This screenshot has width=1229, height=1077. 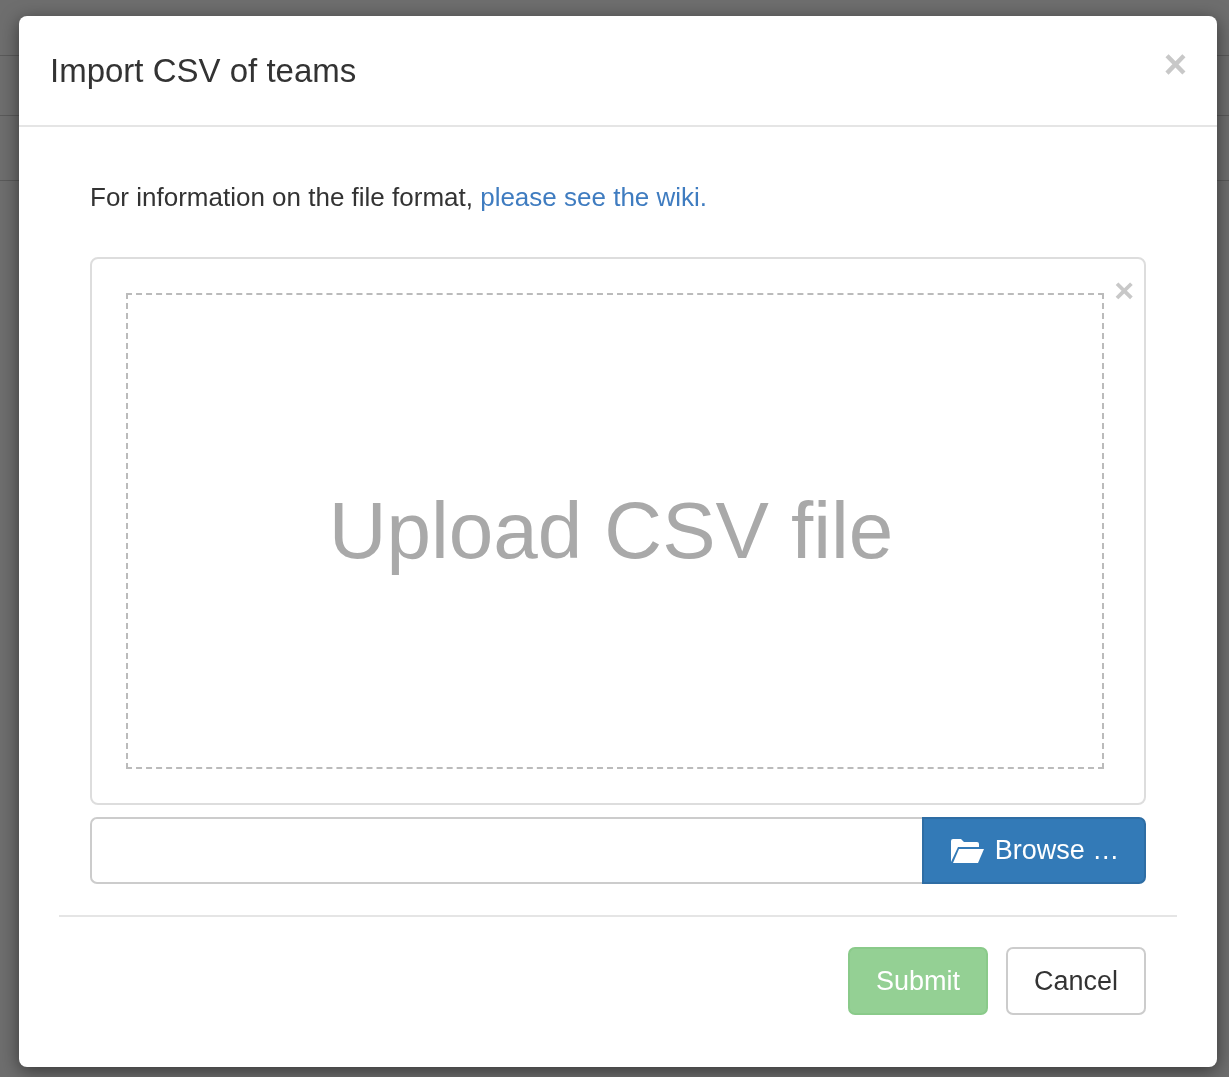 I want to click on info-text: For information on the file format, please see the wiki., so click(x=399, y=197).